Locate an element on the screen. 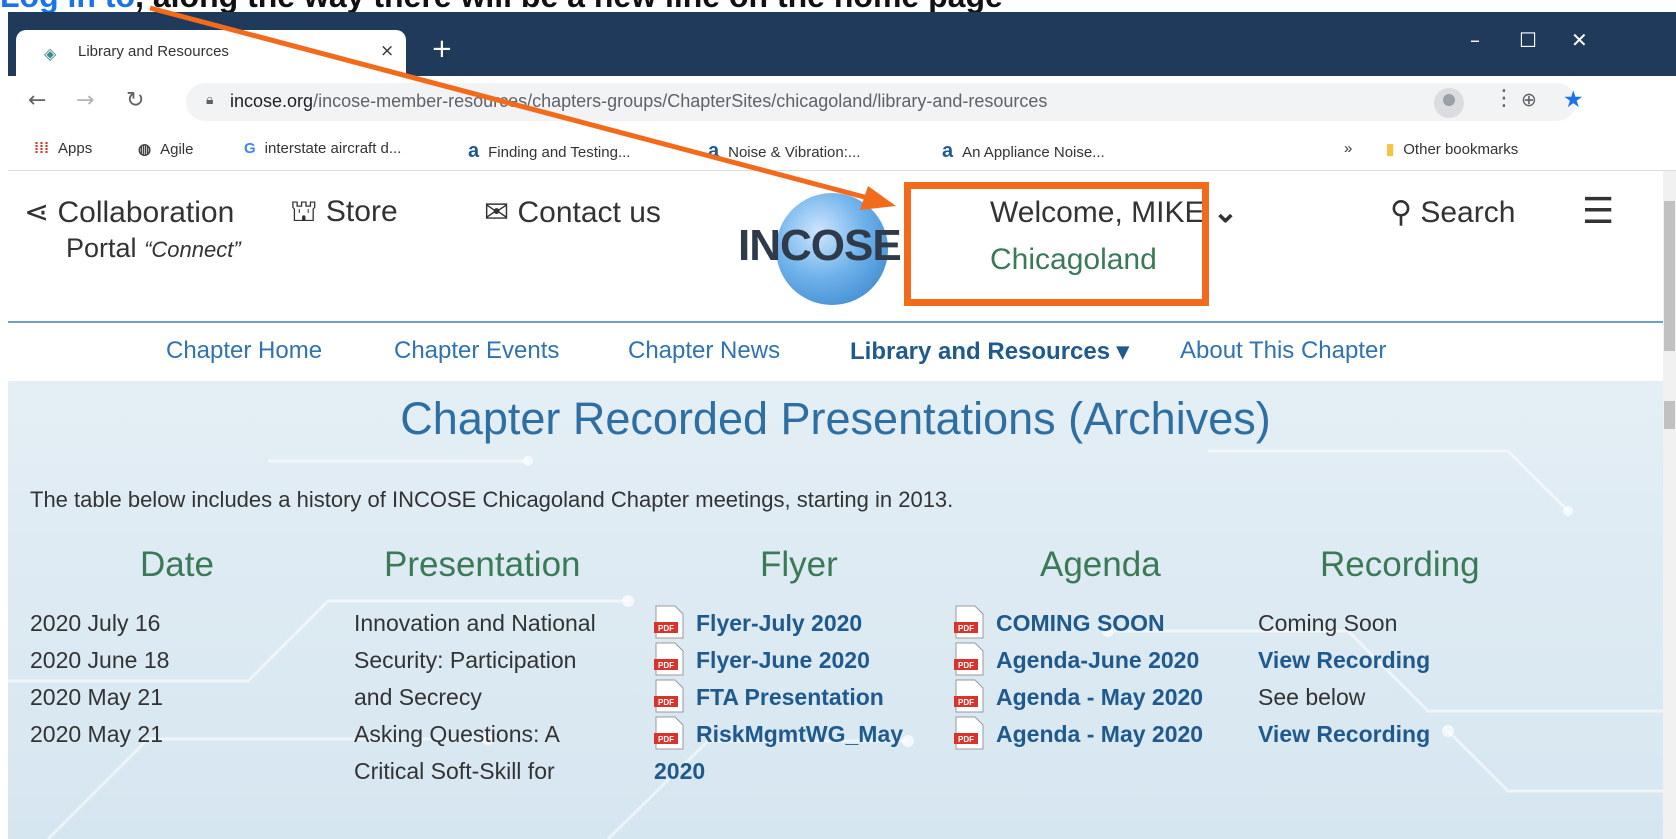 The height and width of the screenshot is (839, 1676). agenda-link: Agenda-June 2020 is located at coordinates (1097, 660).